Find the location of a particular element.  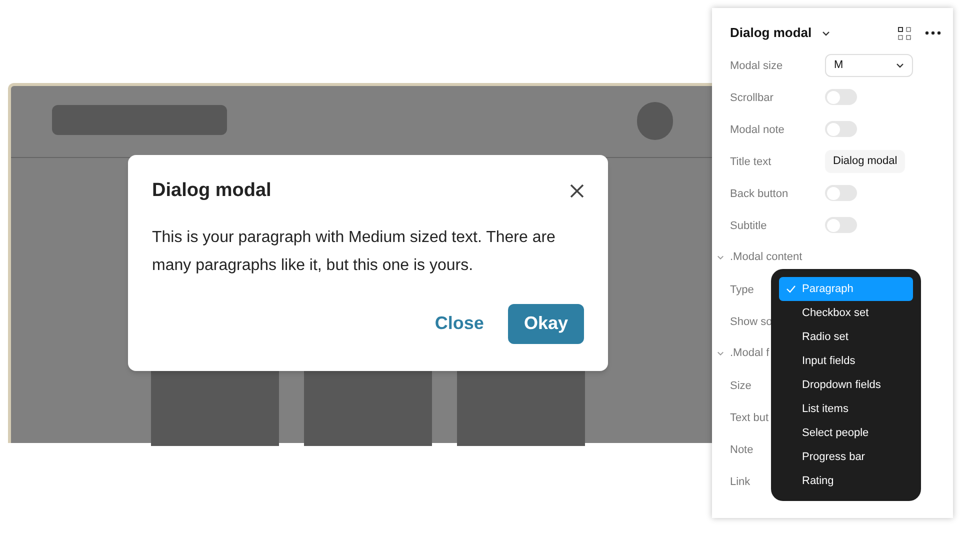

dialog-title: Dialog modal is located at coordinates (212, 191).